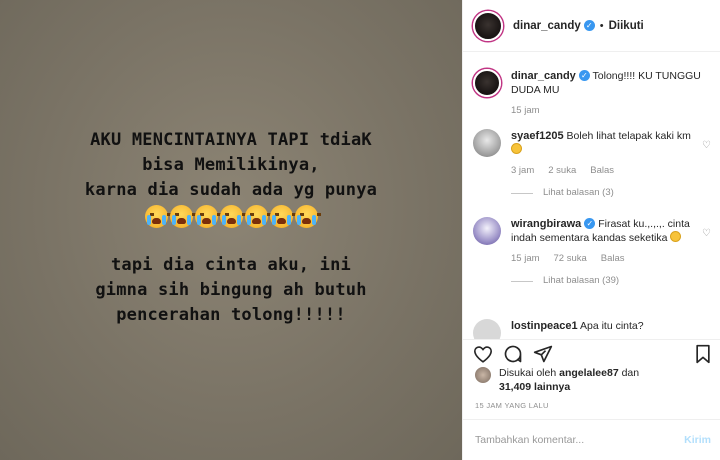 The height and width of the screenshot is (460, 720). What do you see at coordinates (528, 373) in the screenshot?
I see `likes-prefix: Disukai oleh` at bounding box center [528, 373].